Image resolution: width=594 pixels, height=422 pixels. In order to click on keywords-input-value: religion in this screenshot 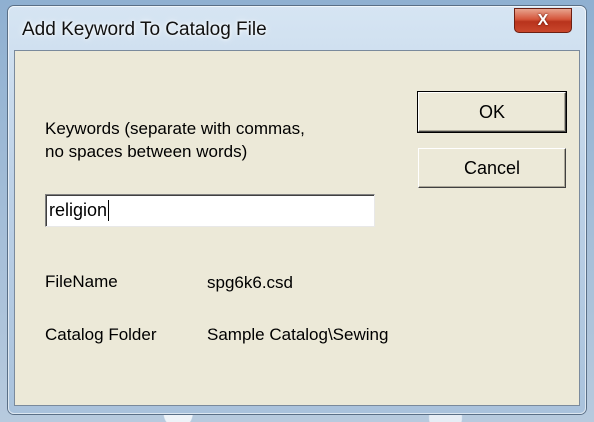, I will do `click(78, 210)`.